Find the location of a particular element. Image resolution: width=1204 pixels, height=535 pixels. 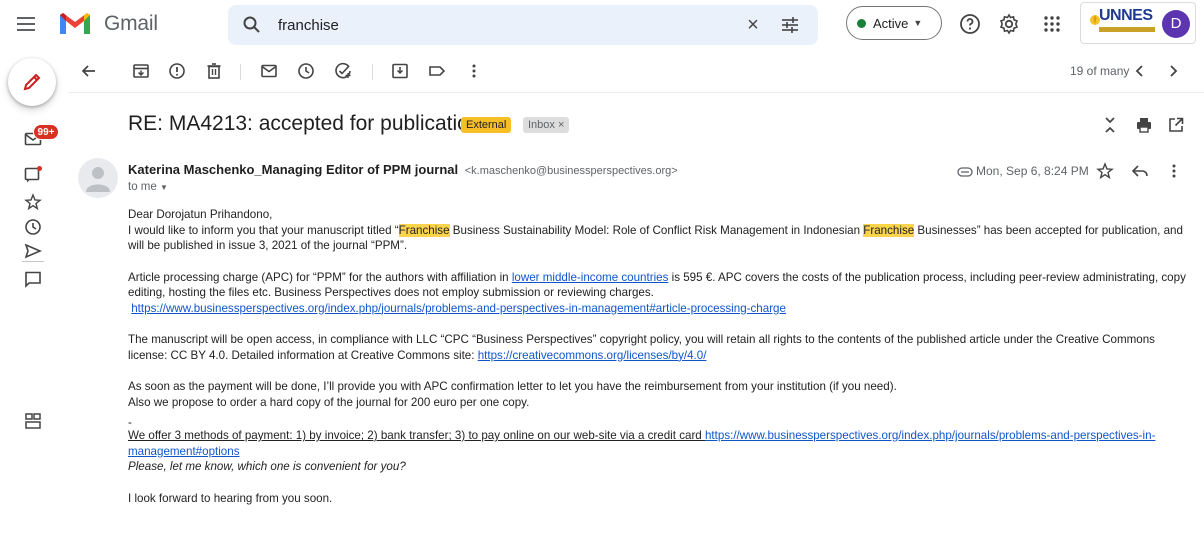

star-icon is located at coordinates (1105, 171).